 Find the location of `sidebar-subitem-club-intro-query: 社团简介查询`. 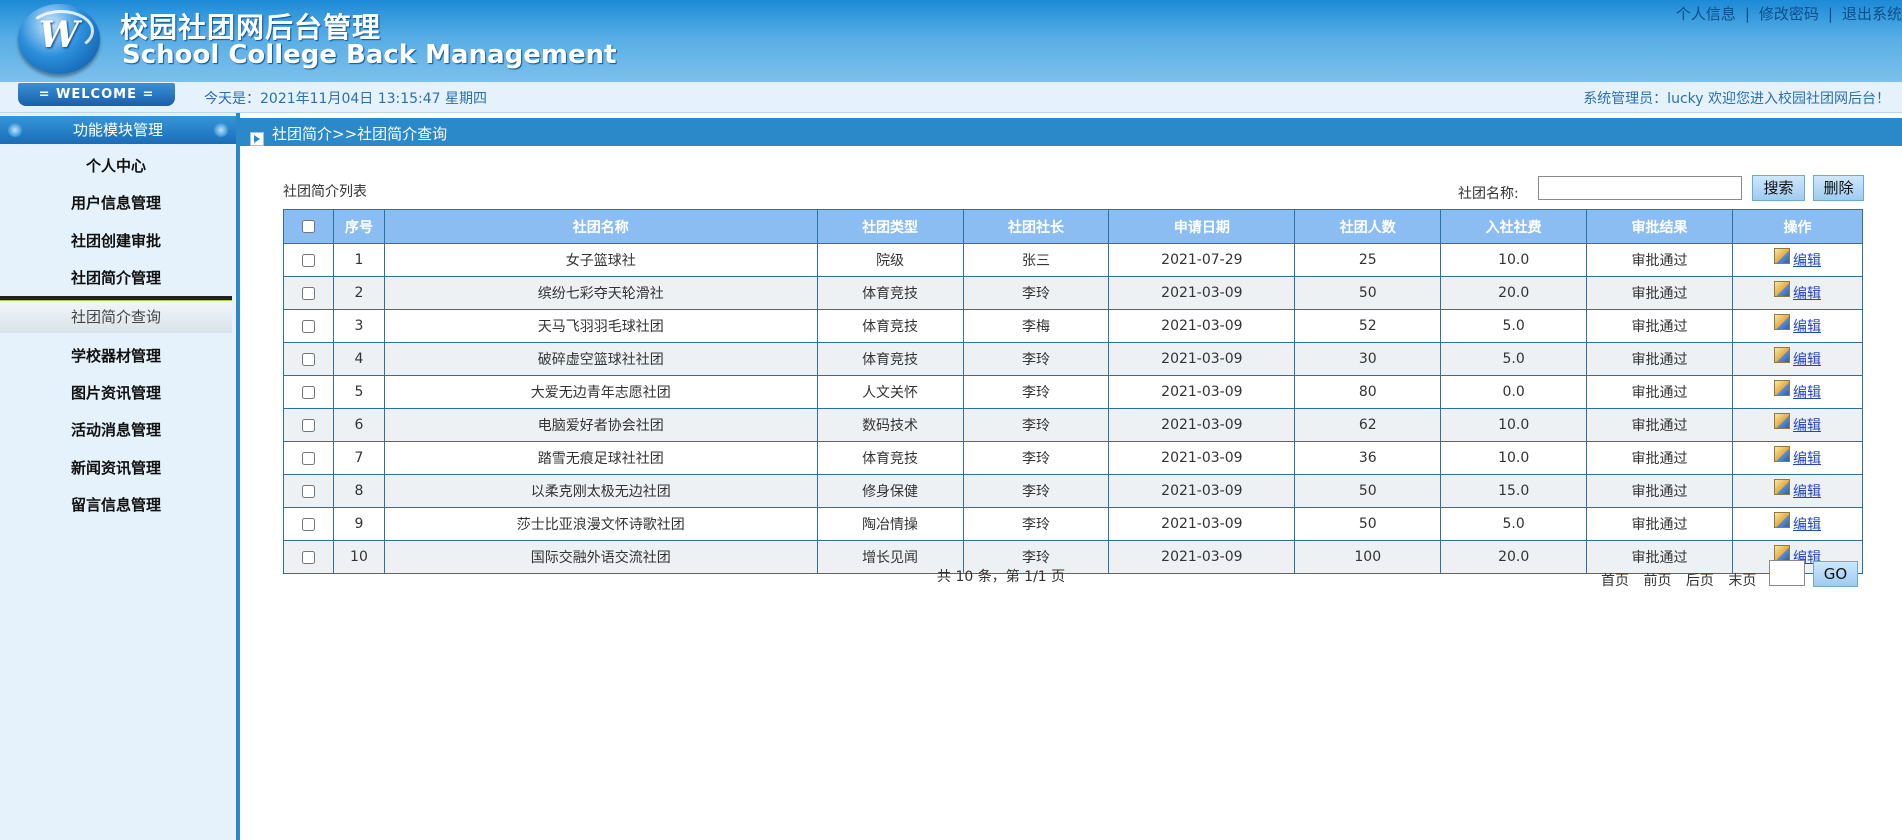

sidebar-subitem-club-intro-query: 社团简介查询 is located at coordinates (116, 317).